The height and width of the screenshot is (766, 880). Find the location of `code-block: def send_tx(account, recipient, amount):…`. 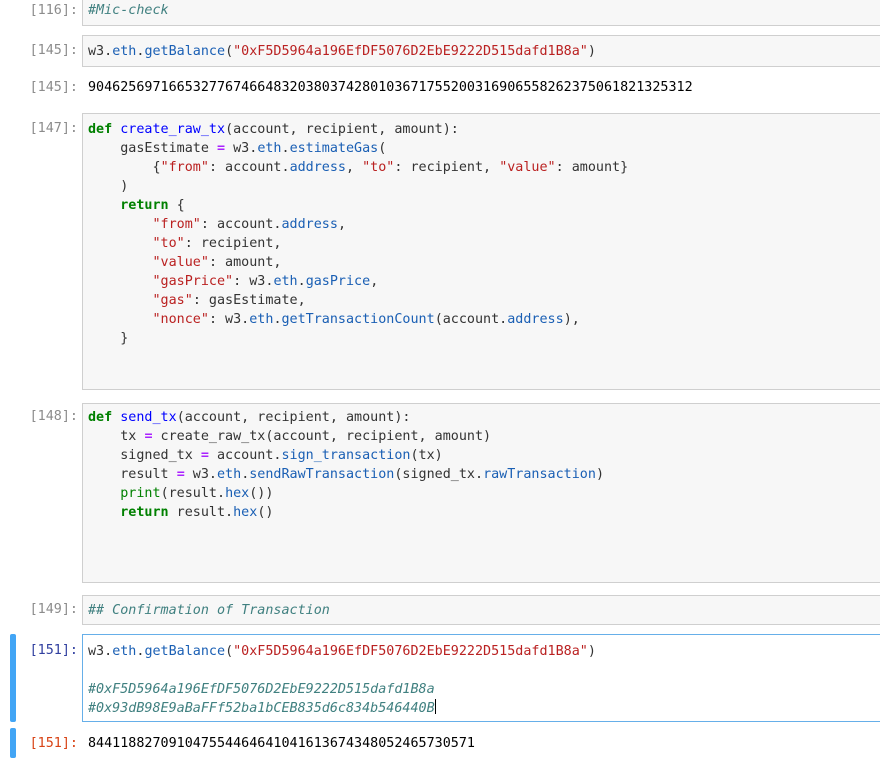

code-block: def send_tx(account, recipient, amount):… is located at coordinates (346, 465).